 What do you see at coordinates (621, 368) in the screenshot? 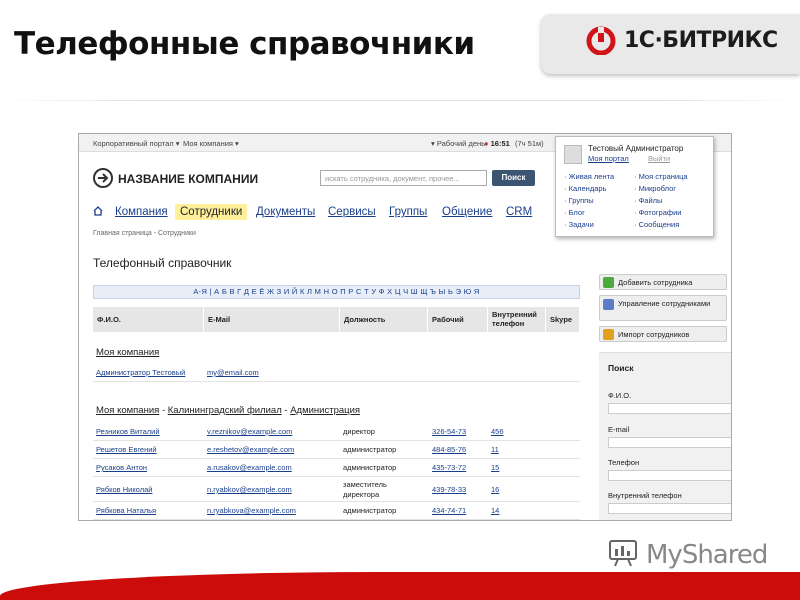
I see `search-panel-title: Поиск` at bounding box center [621, 368].